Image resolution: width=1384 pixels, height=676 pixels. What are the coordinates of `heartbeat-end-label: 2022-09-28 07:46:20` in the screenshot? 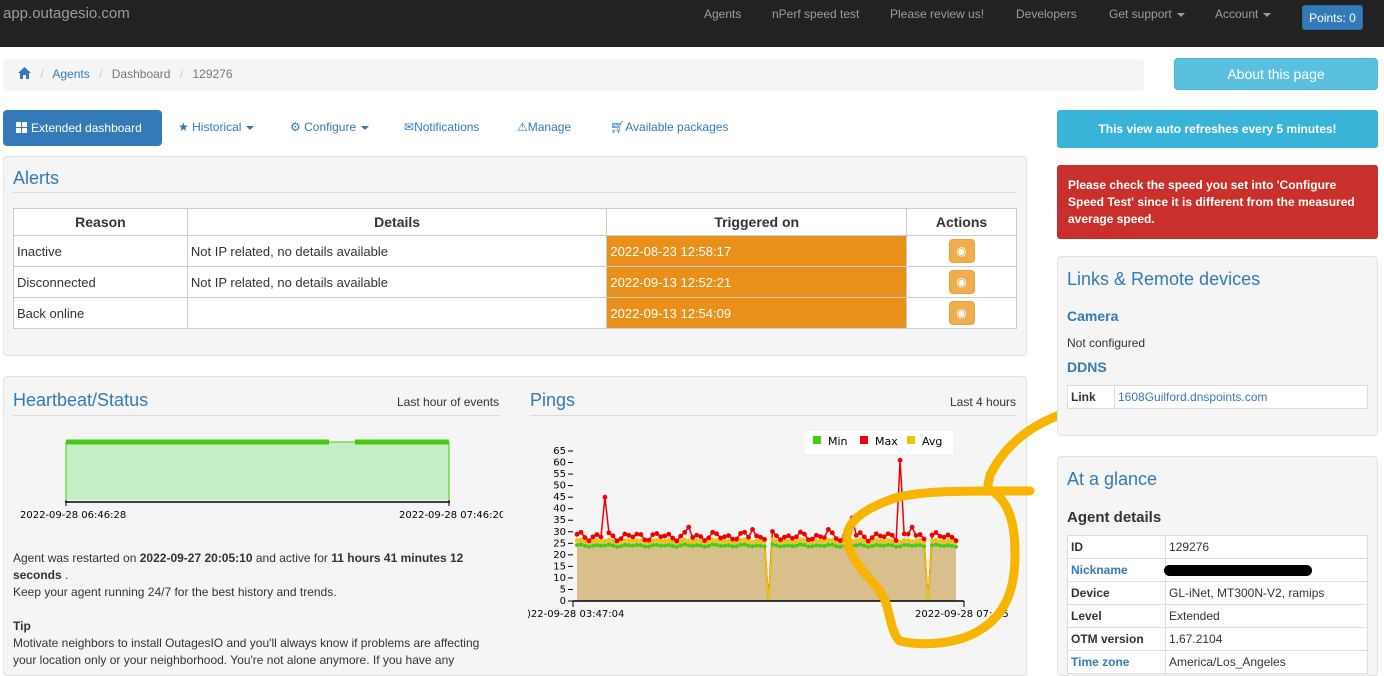 It's located at (451, 515).